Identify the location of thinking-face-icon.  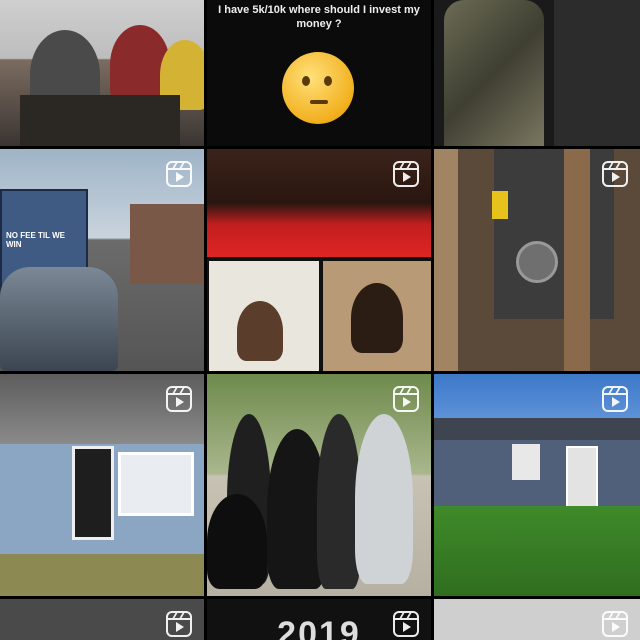
(318, 88).